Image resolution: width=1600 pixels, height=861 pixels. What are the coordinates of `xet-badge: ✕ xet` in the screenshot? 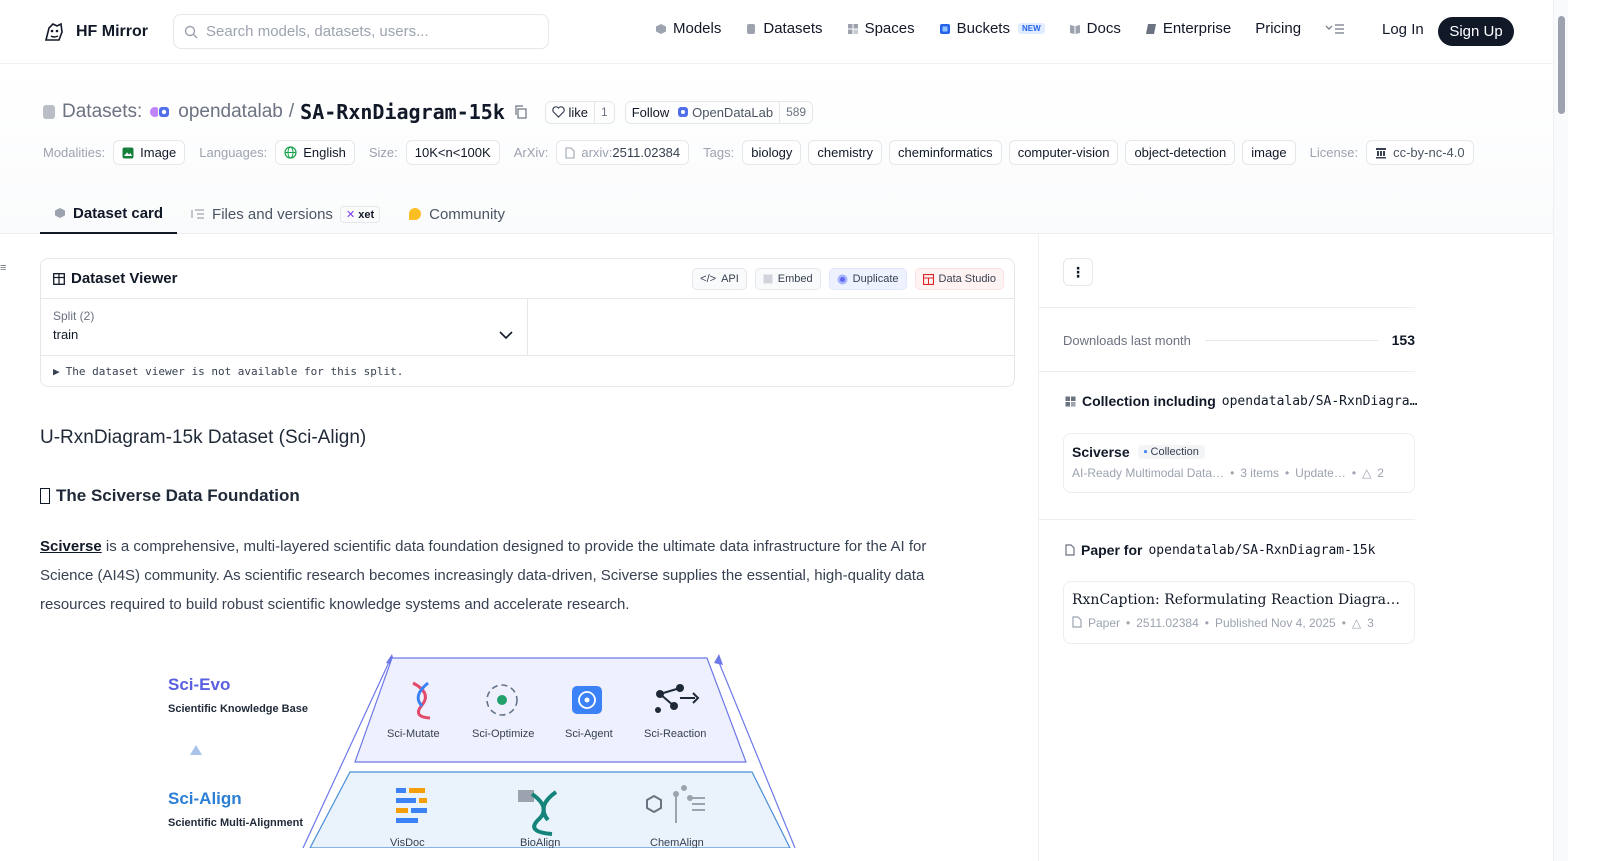 It's located at (360, 214).